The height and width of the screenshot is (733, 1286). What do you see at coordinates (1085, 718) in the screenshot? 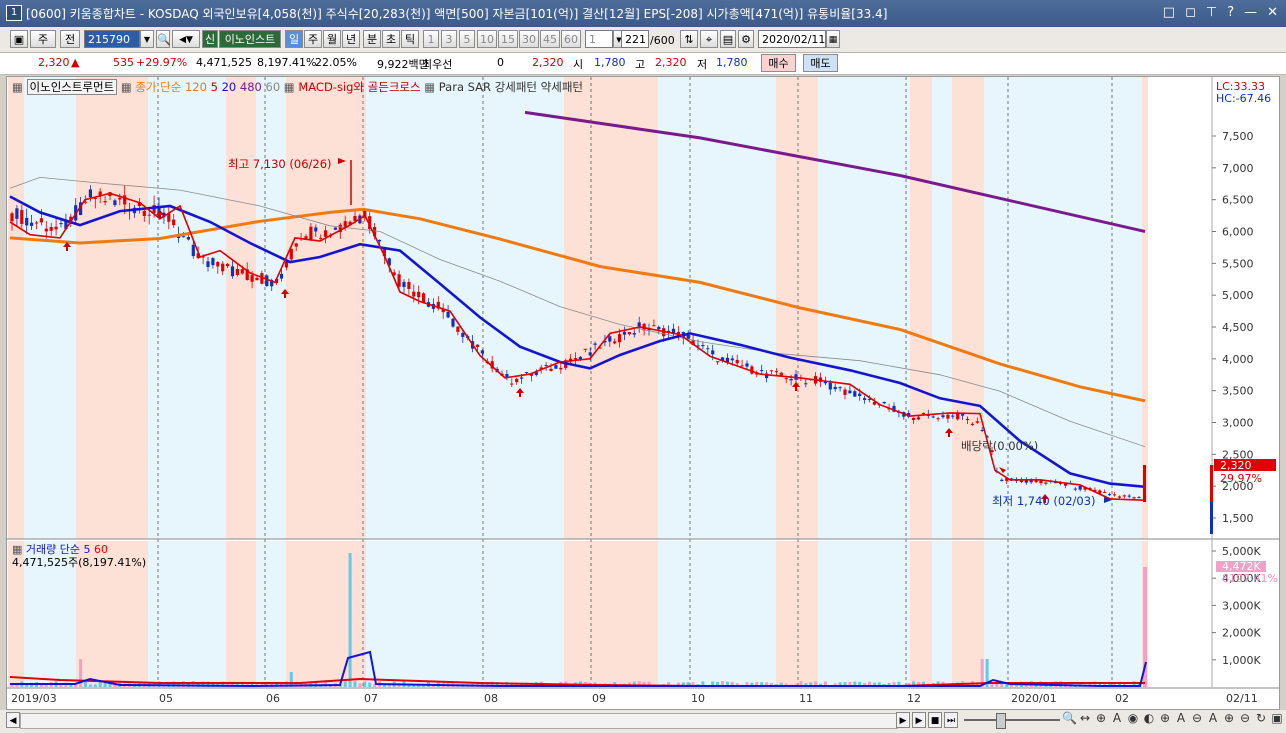
I see `tool-icon-1: ↔` at bounding box center [1085, 718].